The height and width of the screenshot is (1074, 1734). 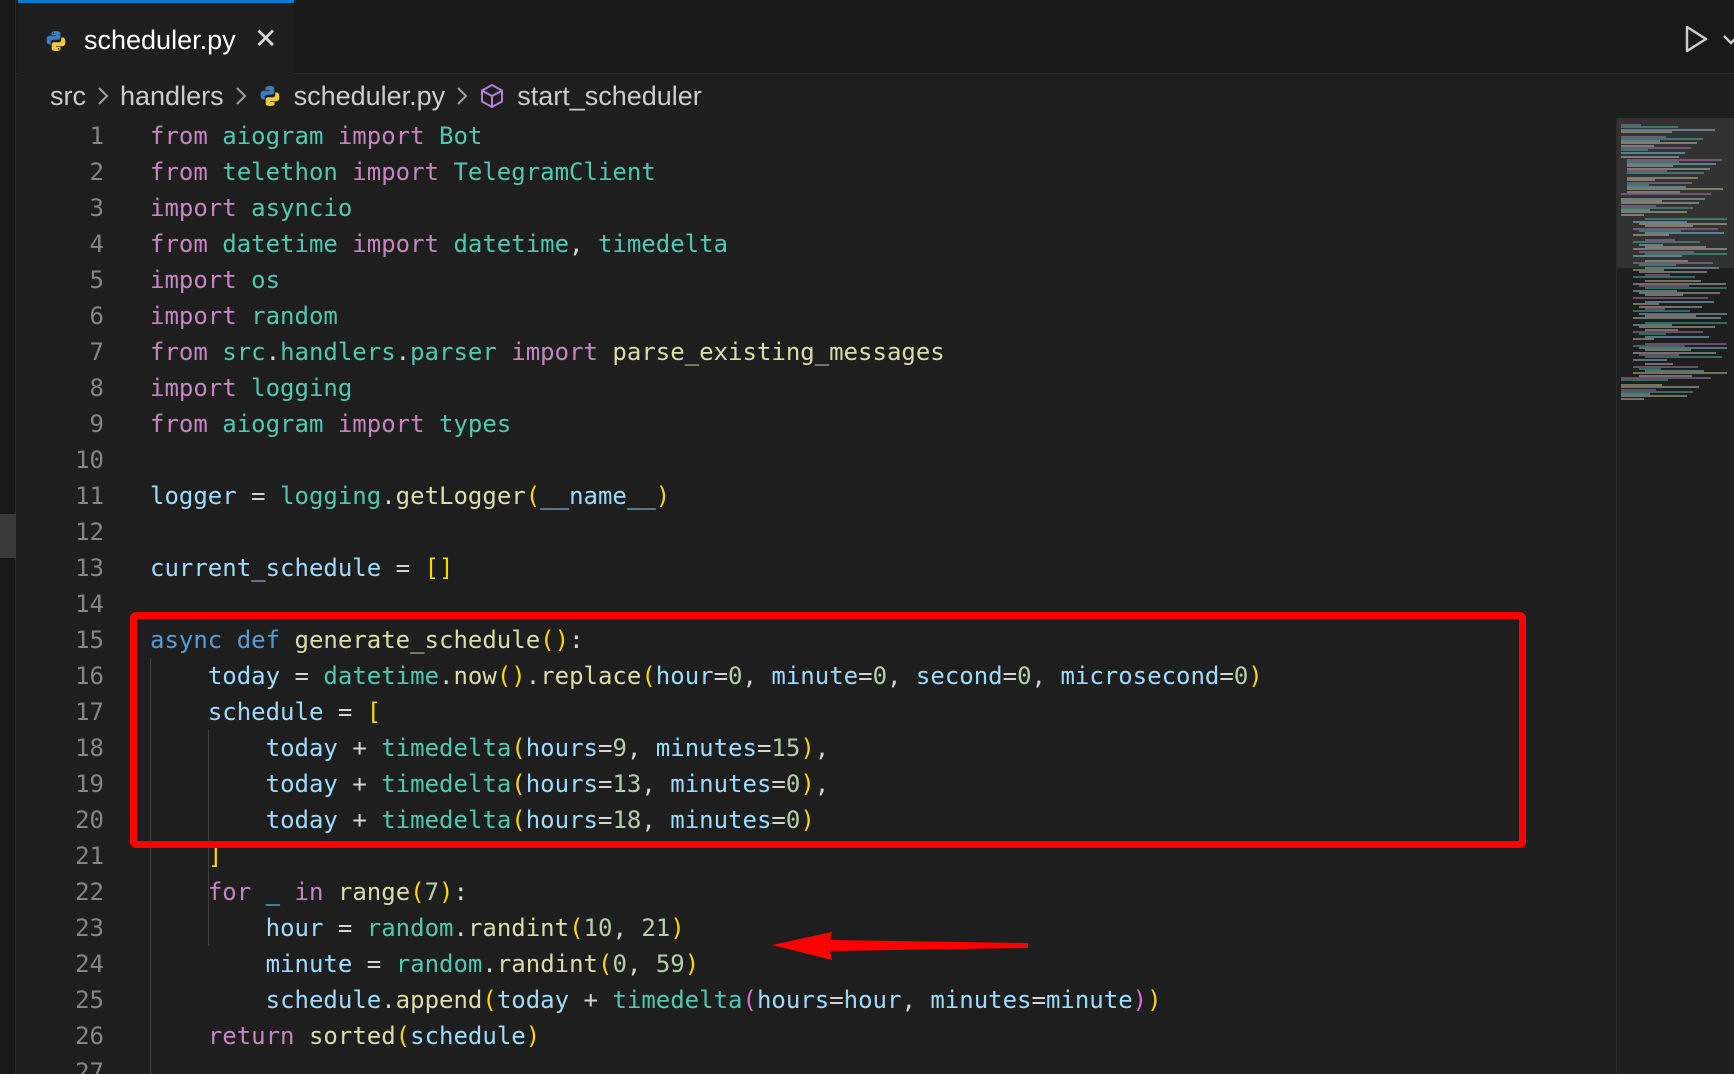 What do you see at coordinates (1726, 39) in the screenshot?
I see `chevron-down-icon` at bounding box center [1726, 39].